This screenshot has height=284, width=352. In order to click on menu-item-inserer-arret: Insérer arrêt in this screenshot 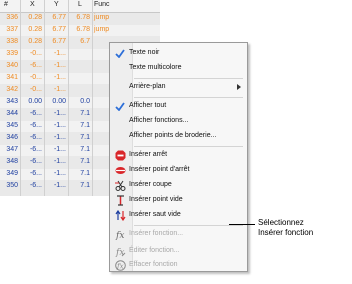, I will do `click(178, 155)`.